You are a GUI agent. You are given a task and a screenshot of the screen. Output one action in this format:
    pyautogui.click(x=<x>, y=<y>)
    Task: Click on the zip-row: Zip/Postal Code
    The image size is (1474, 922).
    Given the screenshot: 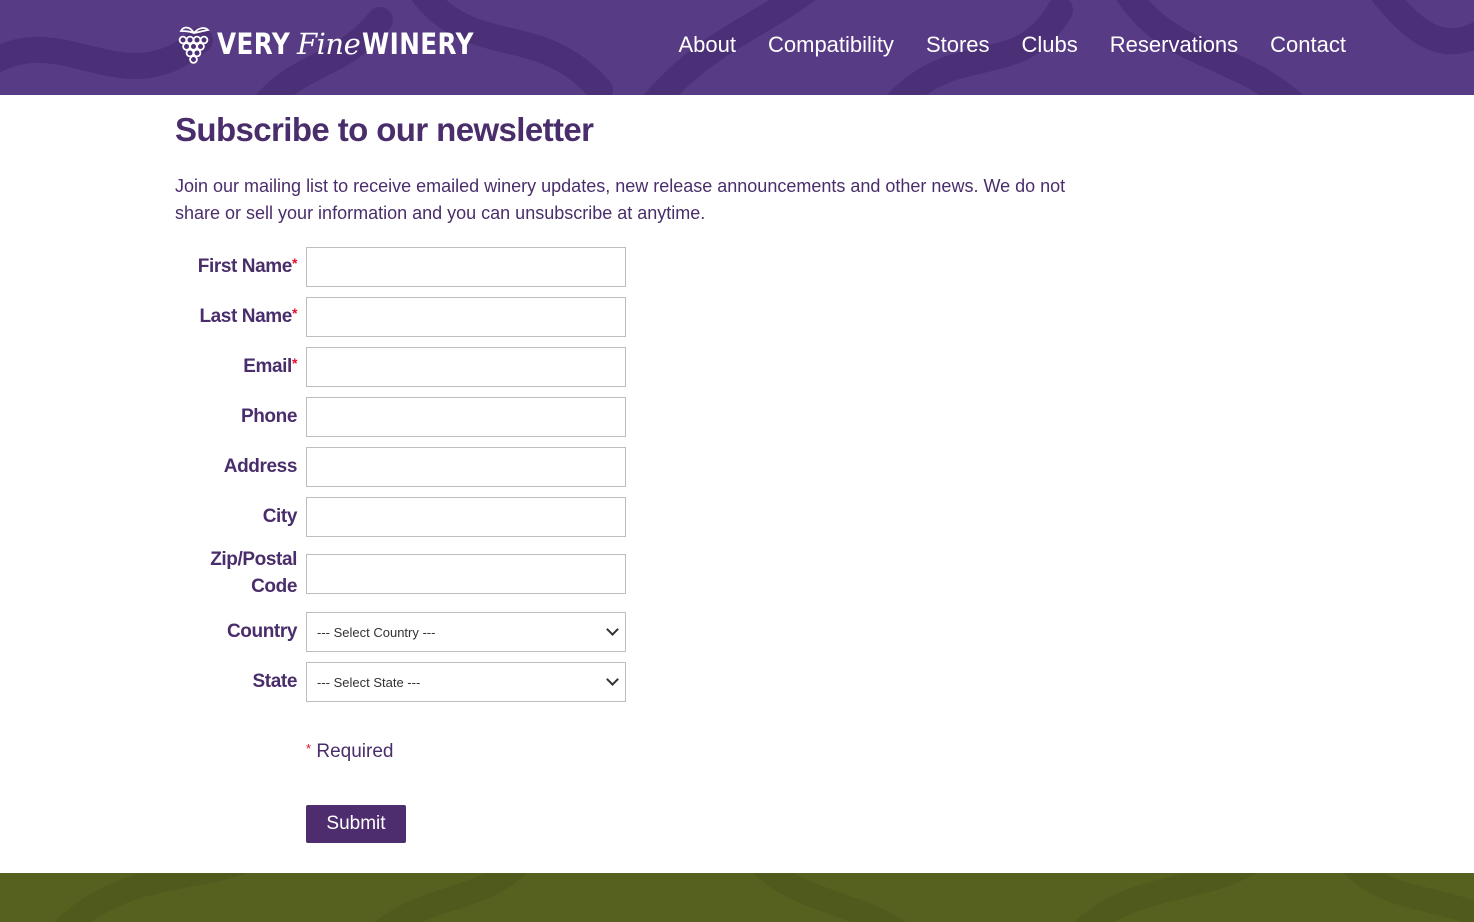 What is the action you would take?
    pyautogui.click(x=405, y=573)
    